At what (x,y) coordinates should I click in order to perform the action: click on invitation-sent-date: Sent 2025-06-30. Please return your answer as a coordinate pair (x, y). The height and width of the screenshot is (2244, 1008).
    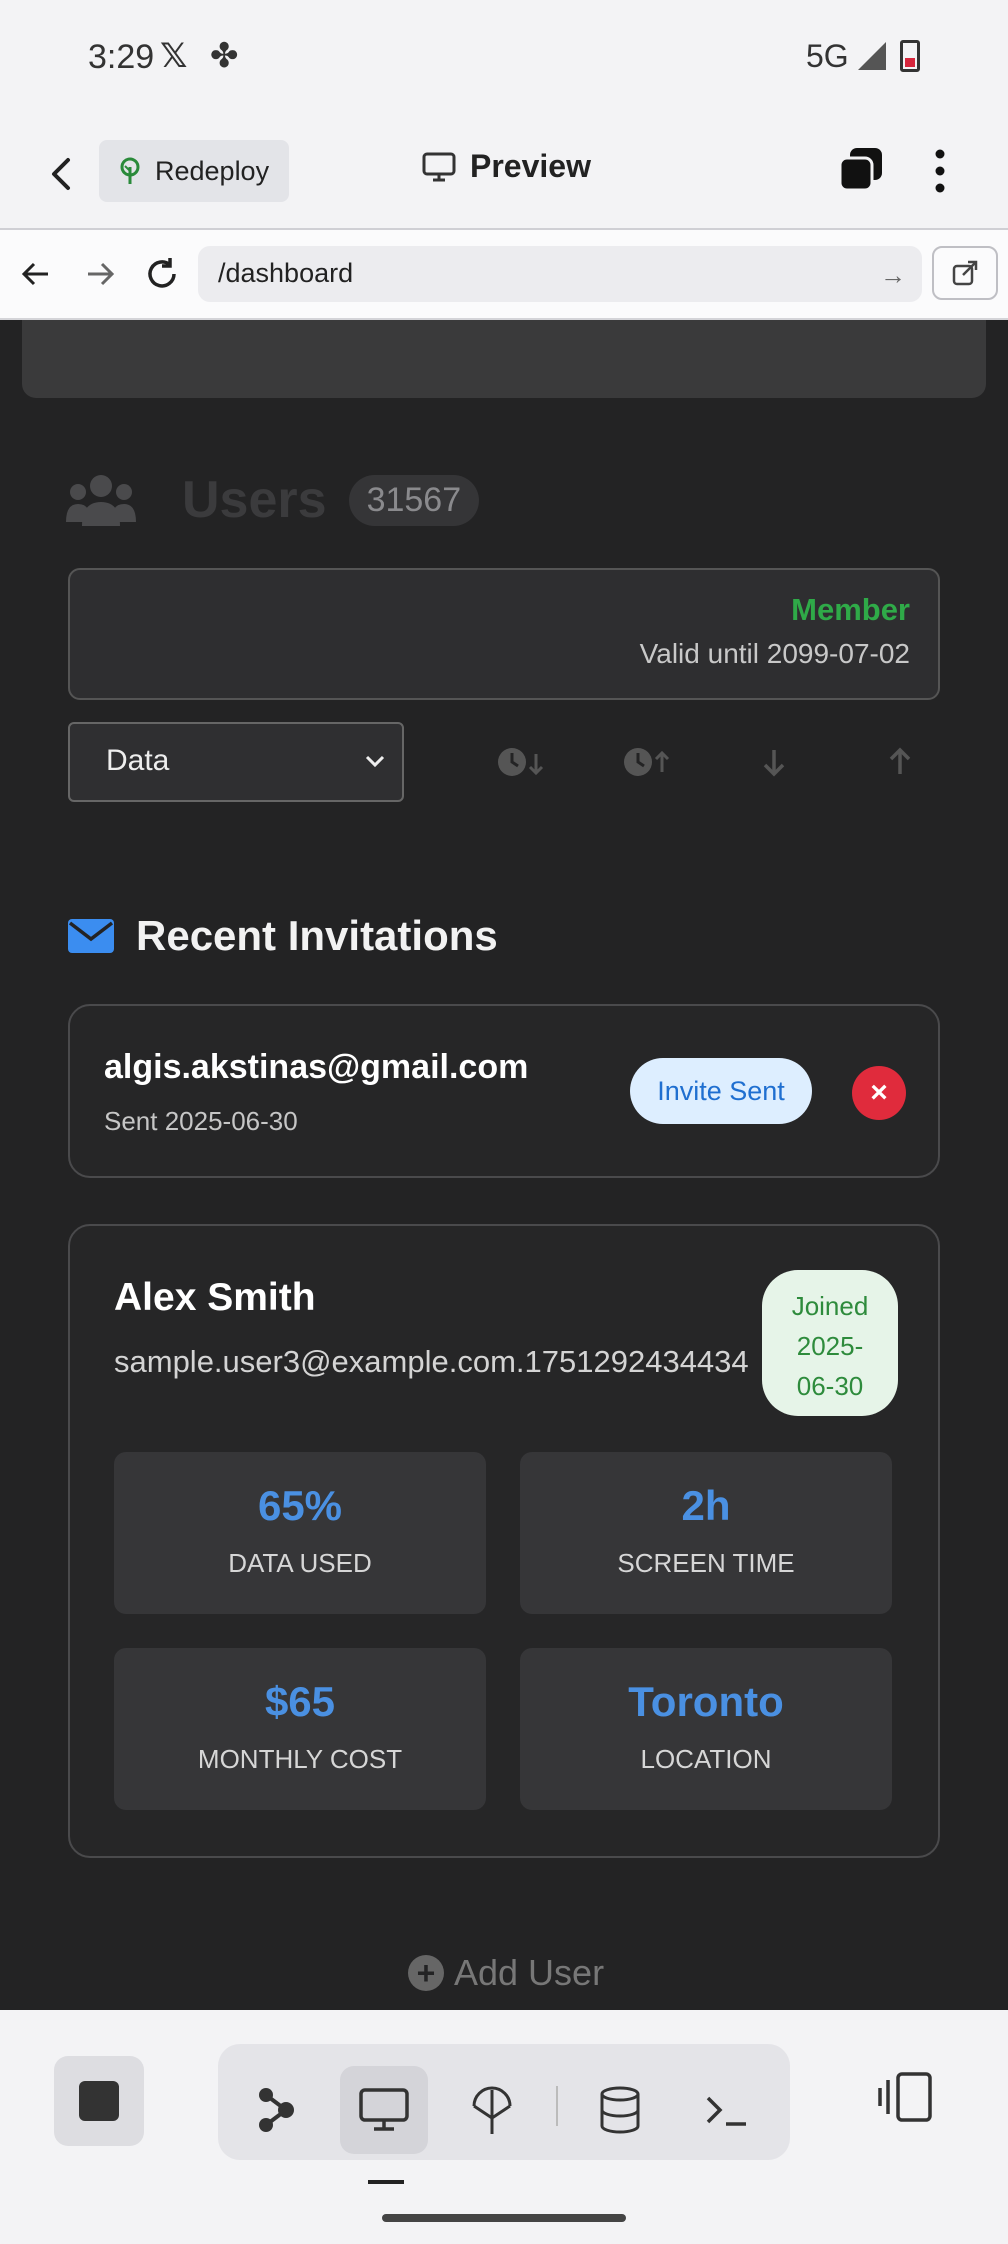
    Looking at the image, I should click on (201, 1121).